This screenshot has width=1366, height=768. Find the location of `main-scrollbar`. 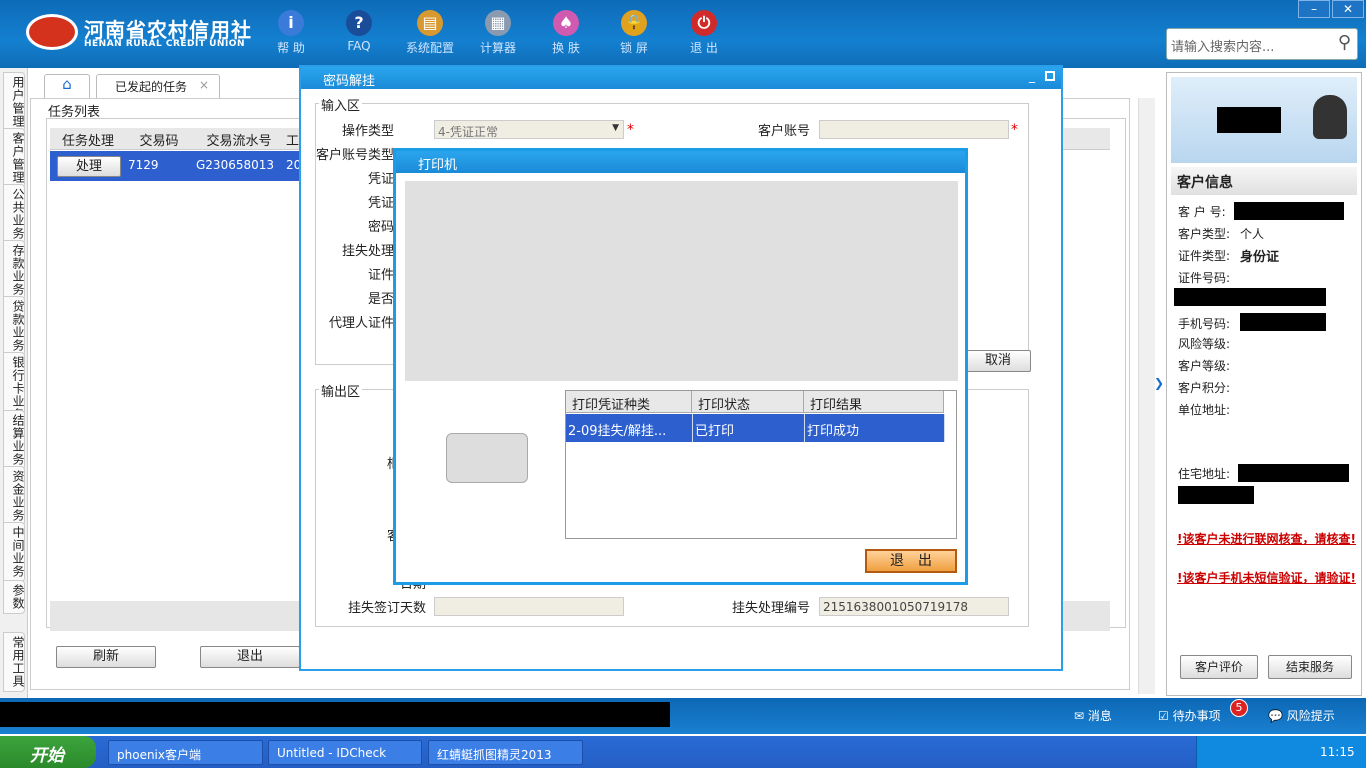

main-scrollbar is located at coordinates (1146, 396).